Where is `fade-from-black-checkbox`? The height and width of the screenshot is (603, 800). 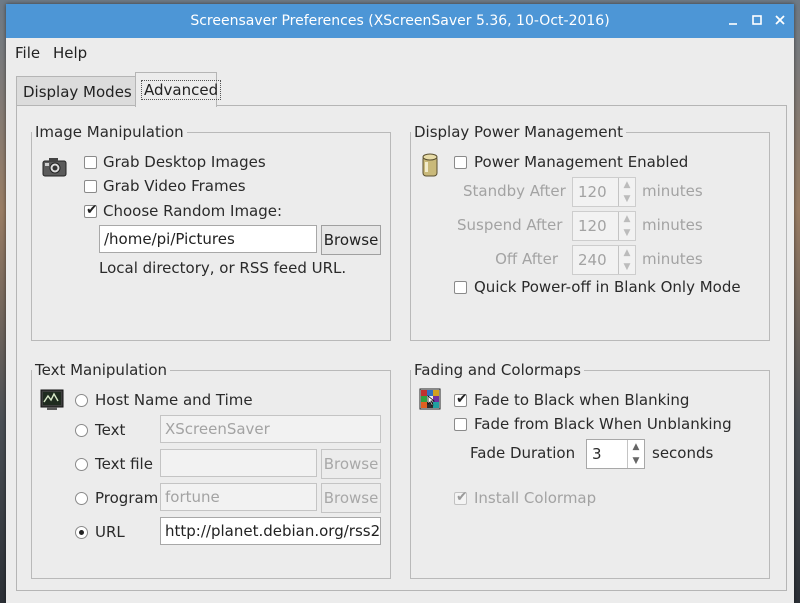
fade-from-black-checkbox is located at coordinates (460, 424).